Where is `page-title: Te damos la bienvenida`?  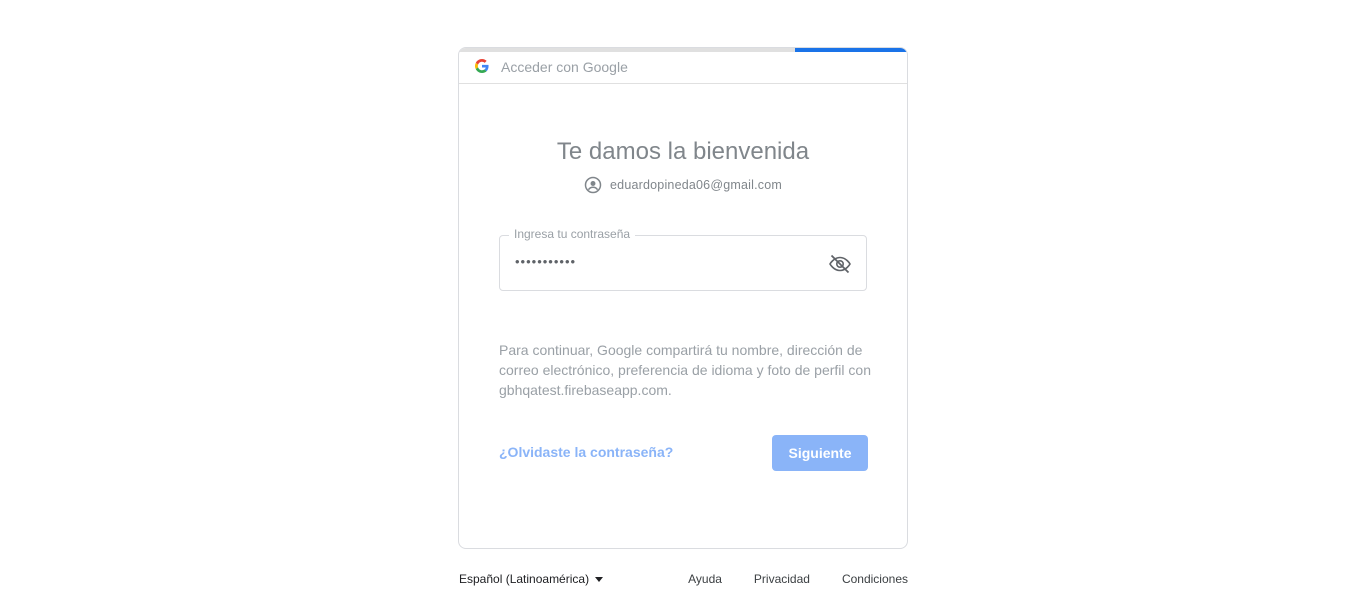
page-title: Te damos la bienvenida is located at coordinates (683, 151).